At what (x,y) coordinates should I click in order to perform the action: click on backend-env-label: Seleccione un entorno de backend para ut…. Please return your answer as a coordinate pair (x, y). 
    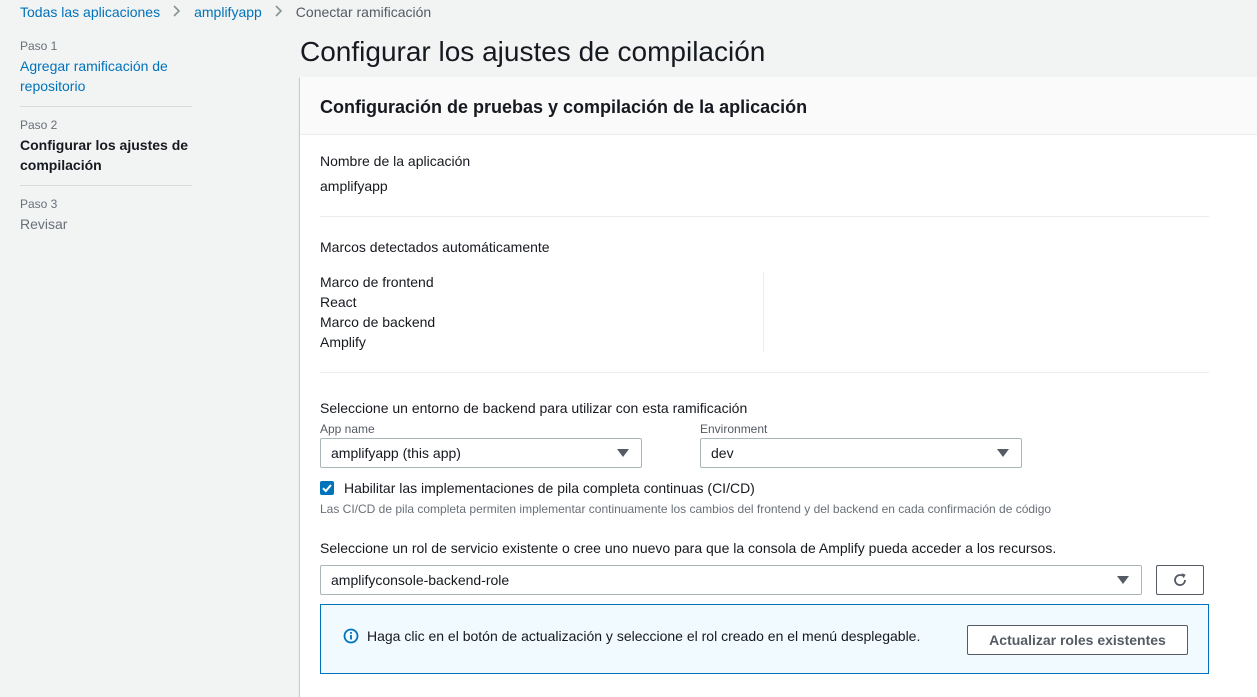
    Looking at the image, I should click on (534, 408).